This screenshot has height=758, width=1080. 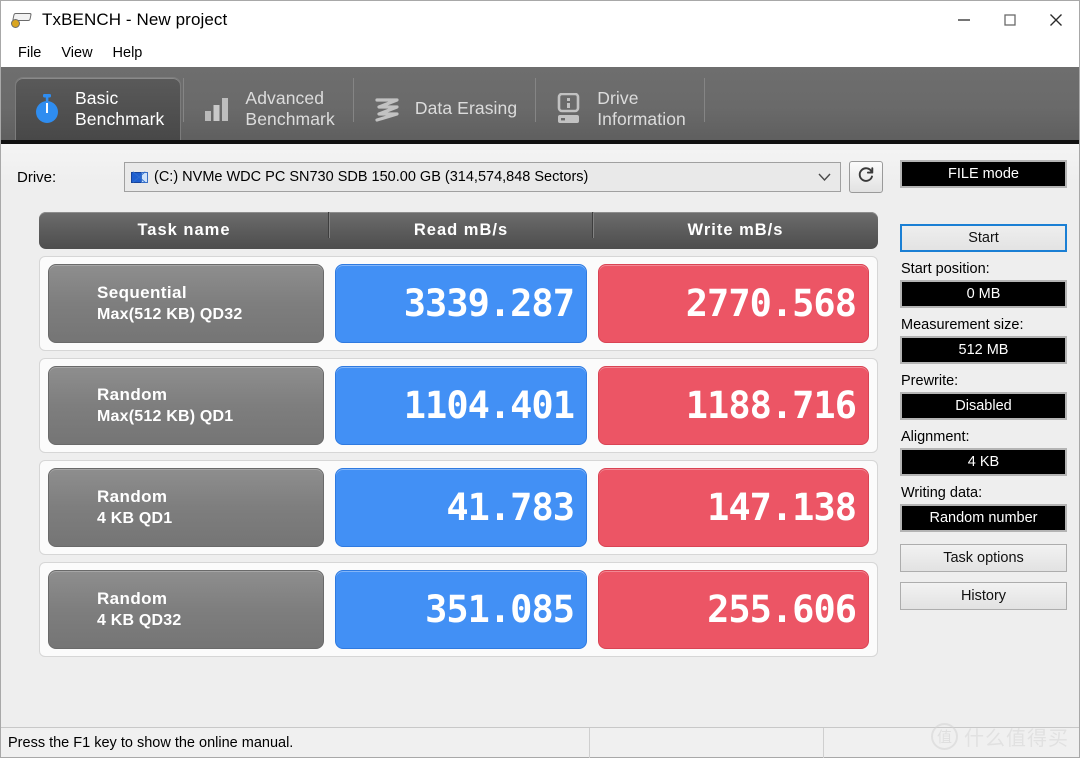 What do you see at coordinates (461, 507) in the screenshot?
I see `read-speed-cell: 41.783` at bounding box center [461, 507].